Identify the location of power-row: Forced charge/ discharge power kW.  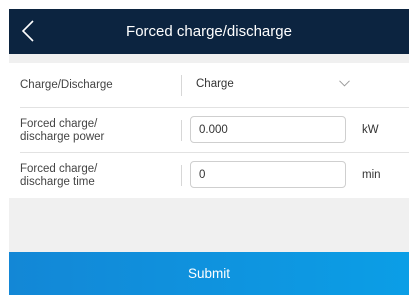
(209, 130).